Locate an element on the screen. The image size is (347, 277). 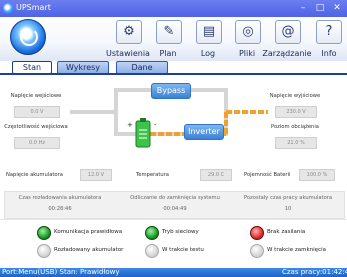
indicator-testing-label: W trakcie testu is located at coordinates (183, 250).